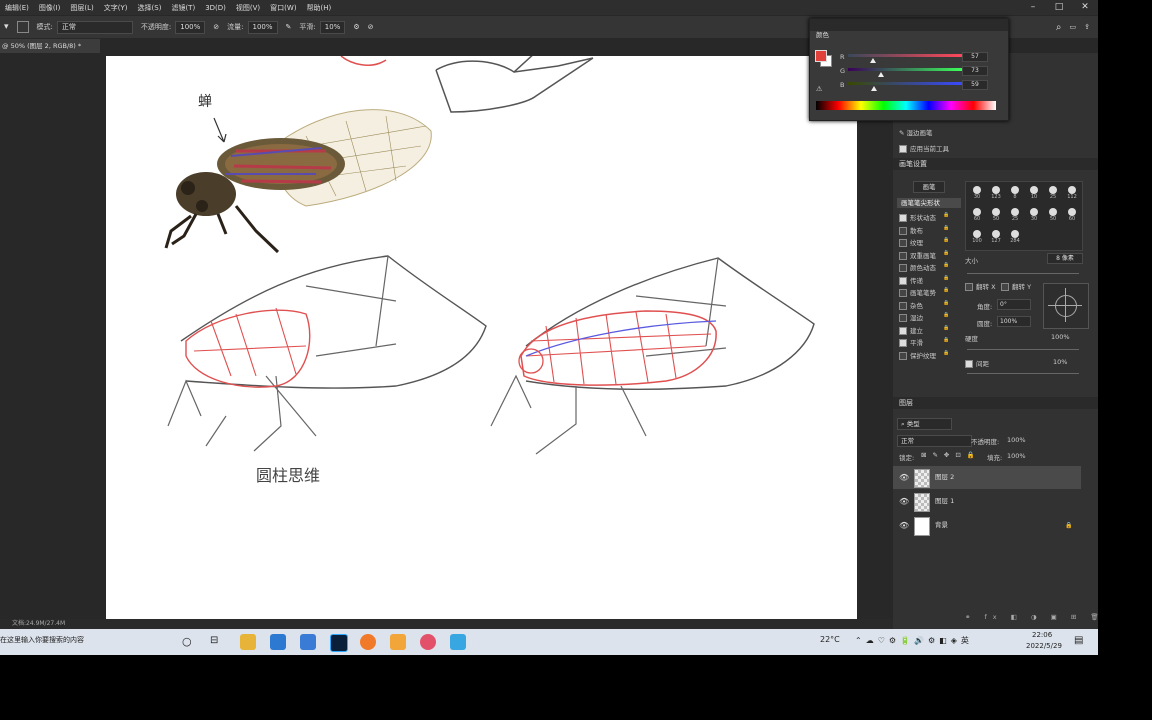 Image resolution: width=1152 pixels, height=720 pixels. I want to click on layer-row: 👁 背景 🔒, so click(987, 525).